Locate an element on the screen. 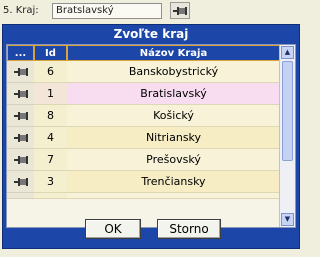 The width and height of the screenshot is (320, 257). row-id: 7 is located at coordinates (50, 160).